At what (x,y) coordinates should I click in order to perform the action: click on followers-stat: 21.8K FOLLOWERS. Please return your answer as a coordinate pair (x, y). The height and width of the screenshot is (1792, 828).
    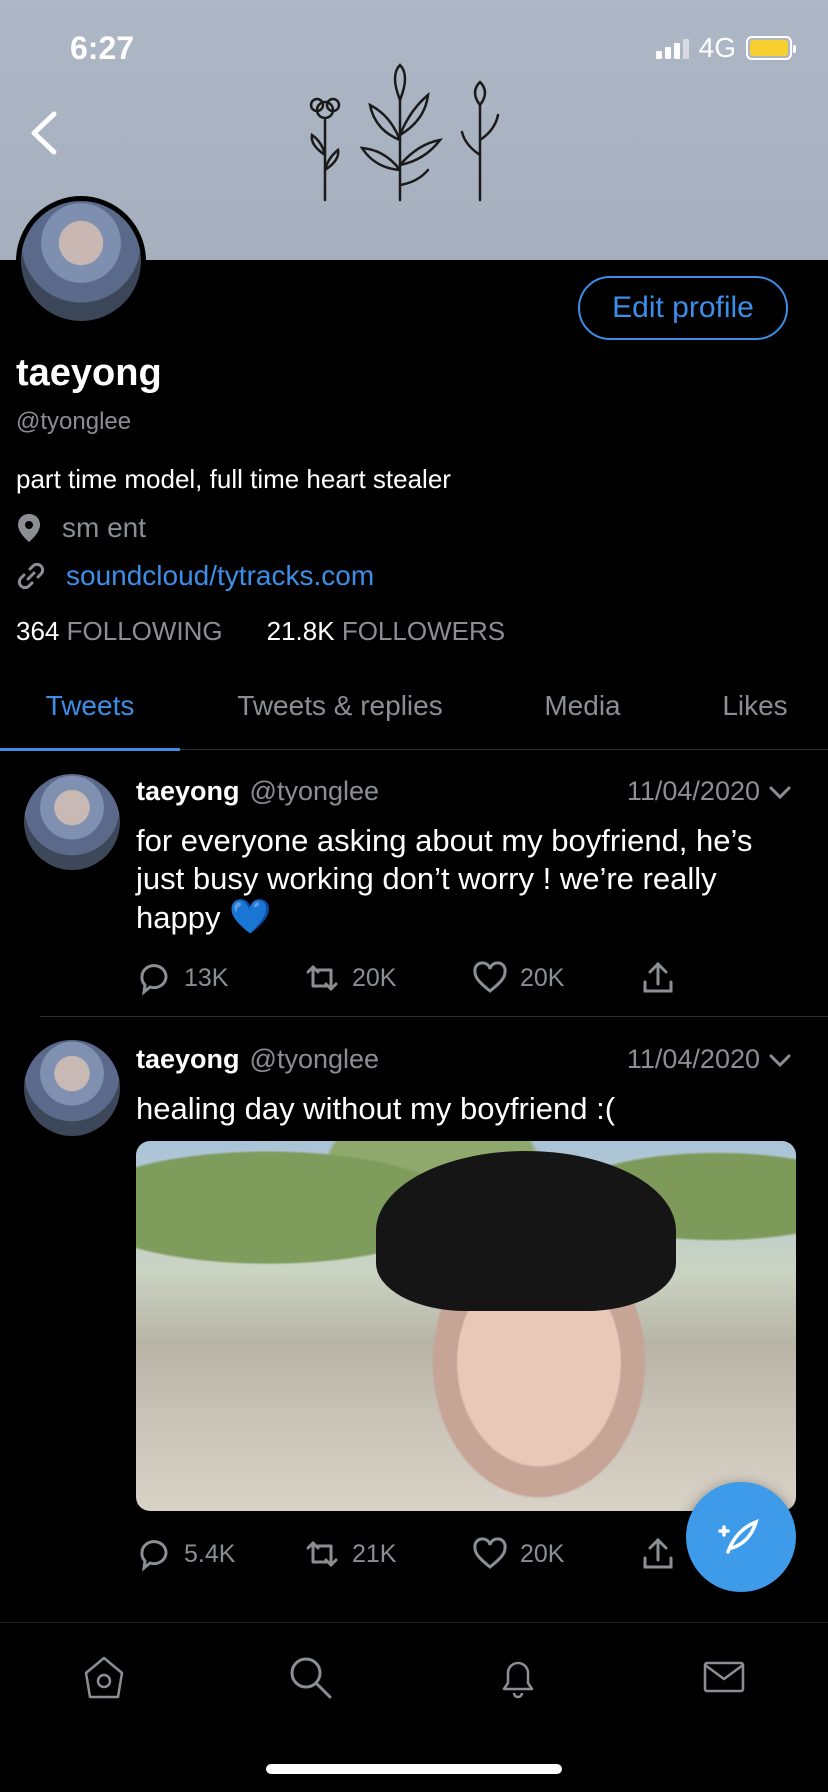
    Looking at the image, I should click on (386, 631).